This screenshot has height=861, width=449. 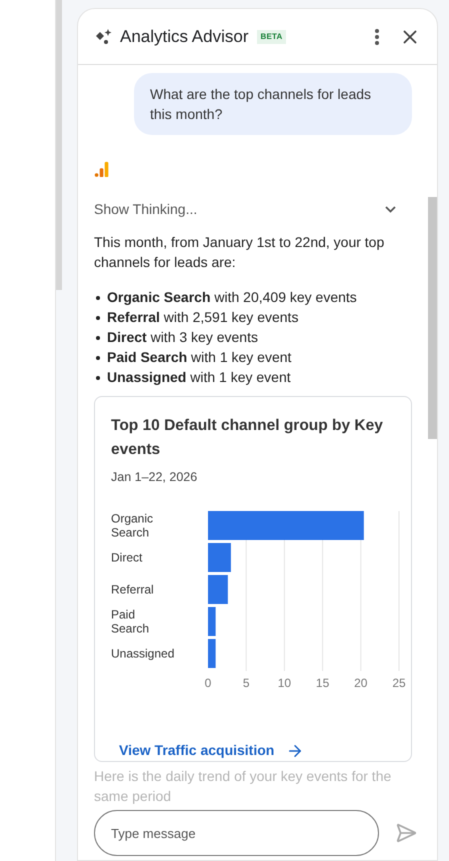 What do you see at coordinates (182, 338) in the screenshot?
I see `list-item-text: Direct with 3 key events` at bounding box center [182, 338].